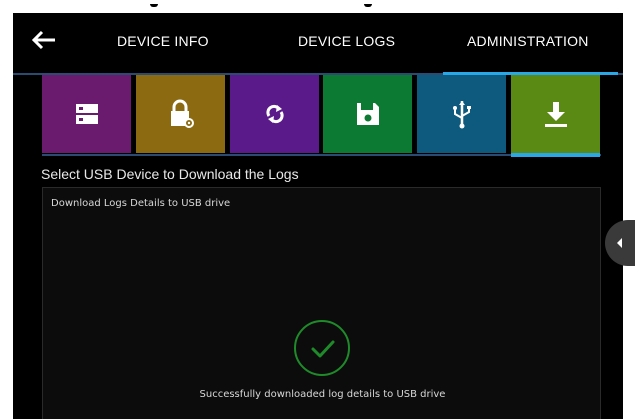 Image resolution: width=635 pixels, height=419 pixels. I want to click on refresh-icon, so click(274, 114).